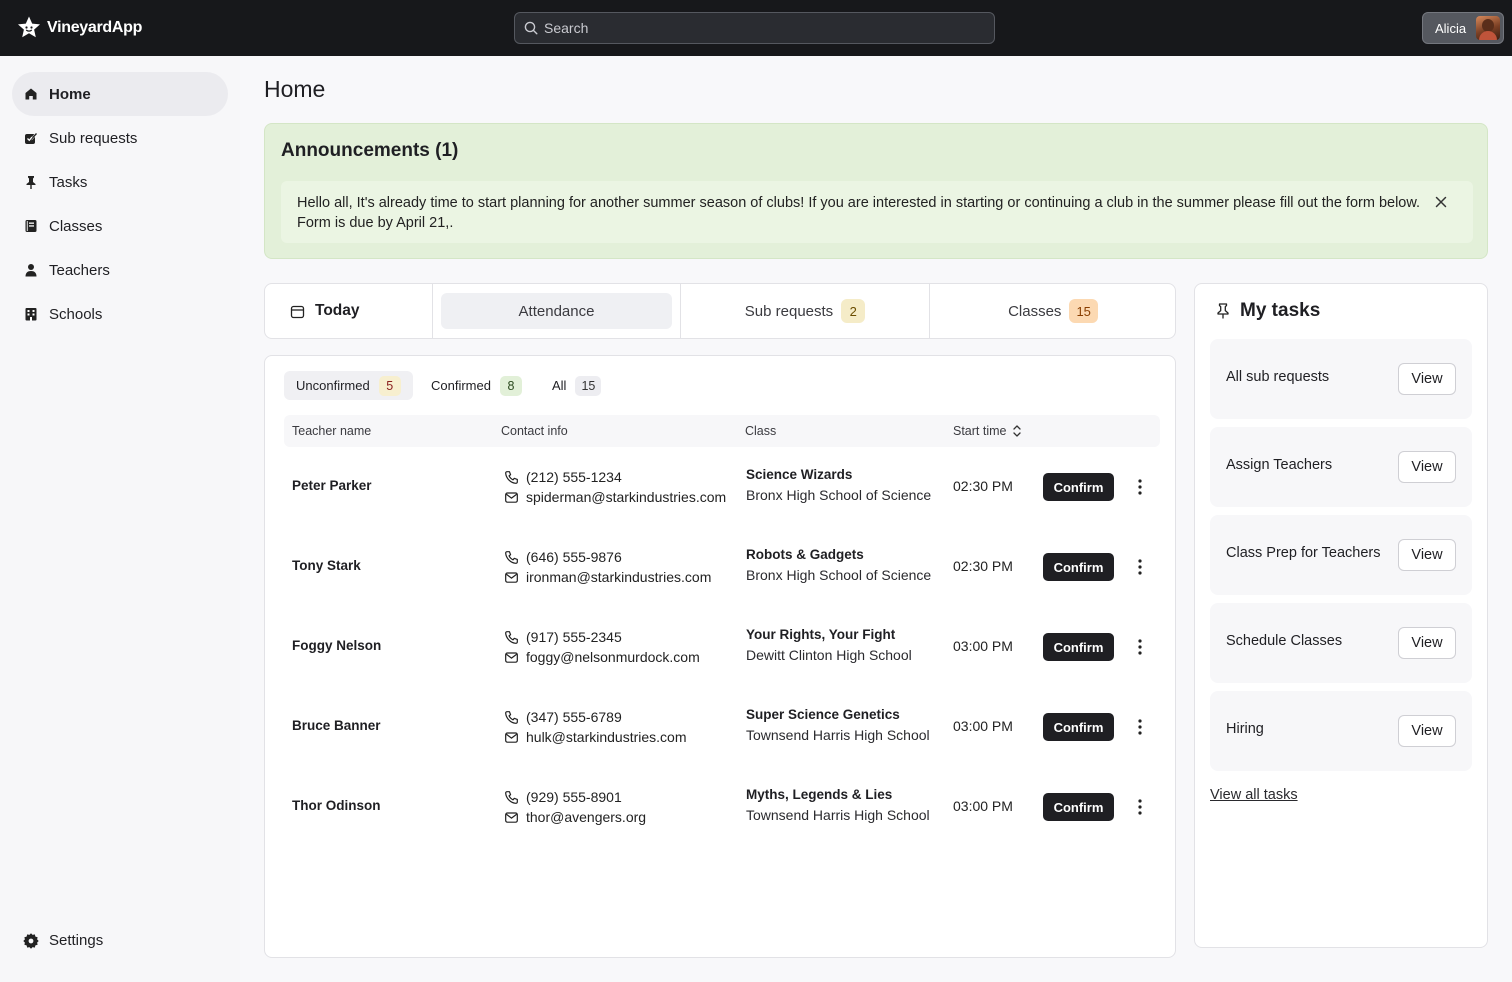 This screenshot has width=1512, height=982. I want to click on class-name: Super Science Genetics, so click(823, 714).